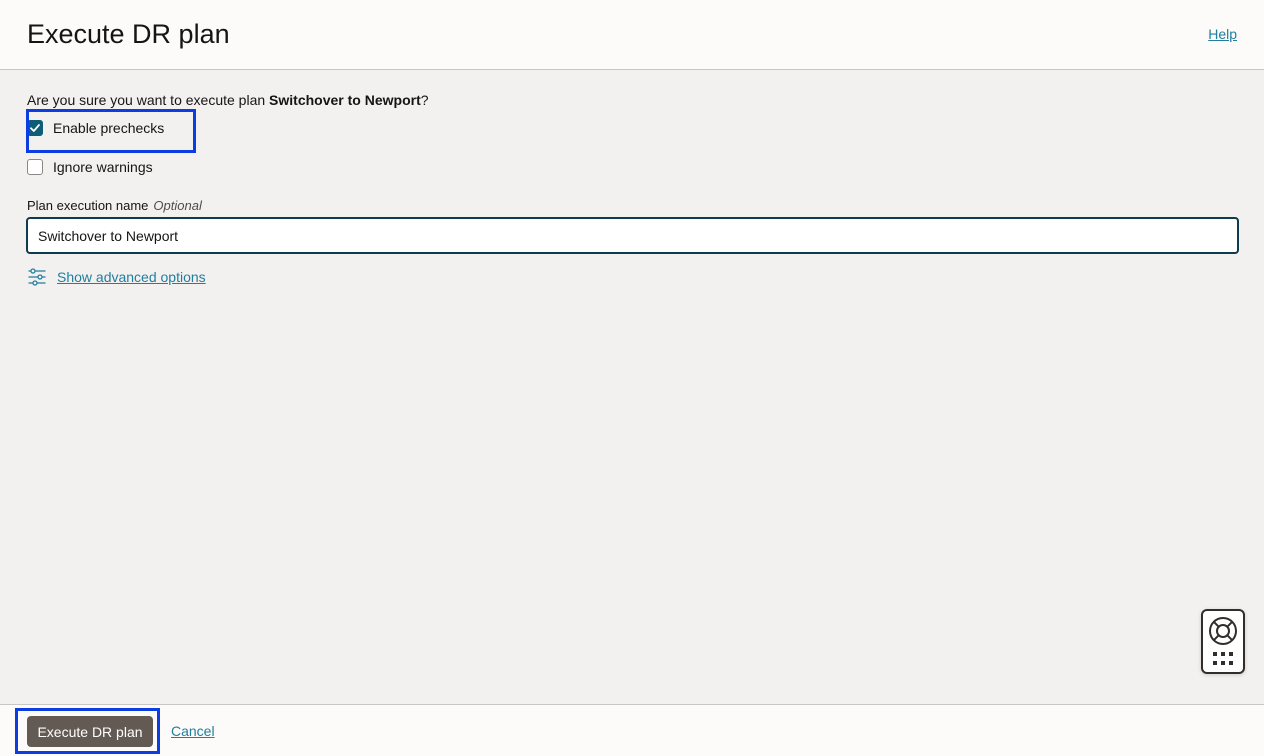 The image size is (1264, 756). What do you see at coordinates (103, 167) in the screenshot?
I see `ignore-warnings-label: Ignore warnings` at bounding box center [103, 167].